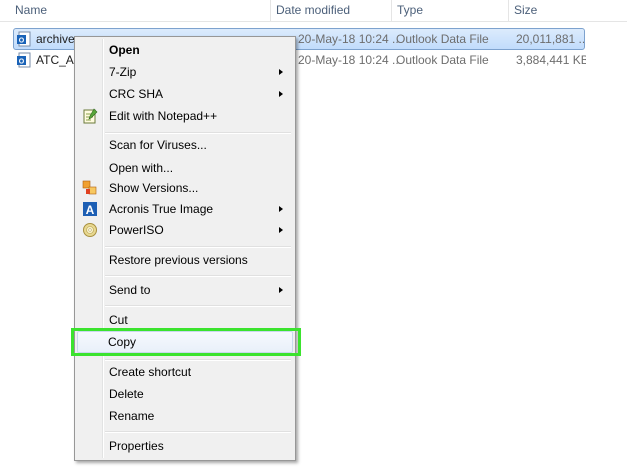 This screenshot has height=472, width=627. I want to click on column-header: Name Date modified Type Size, so click(313, 11).